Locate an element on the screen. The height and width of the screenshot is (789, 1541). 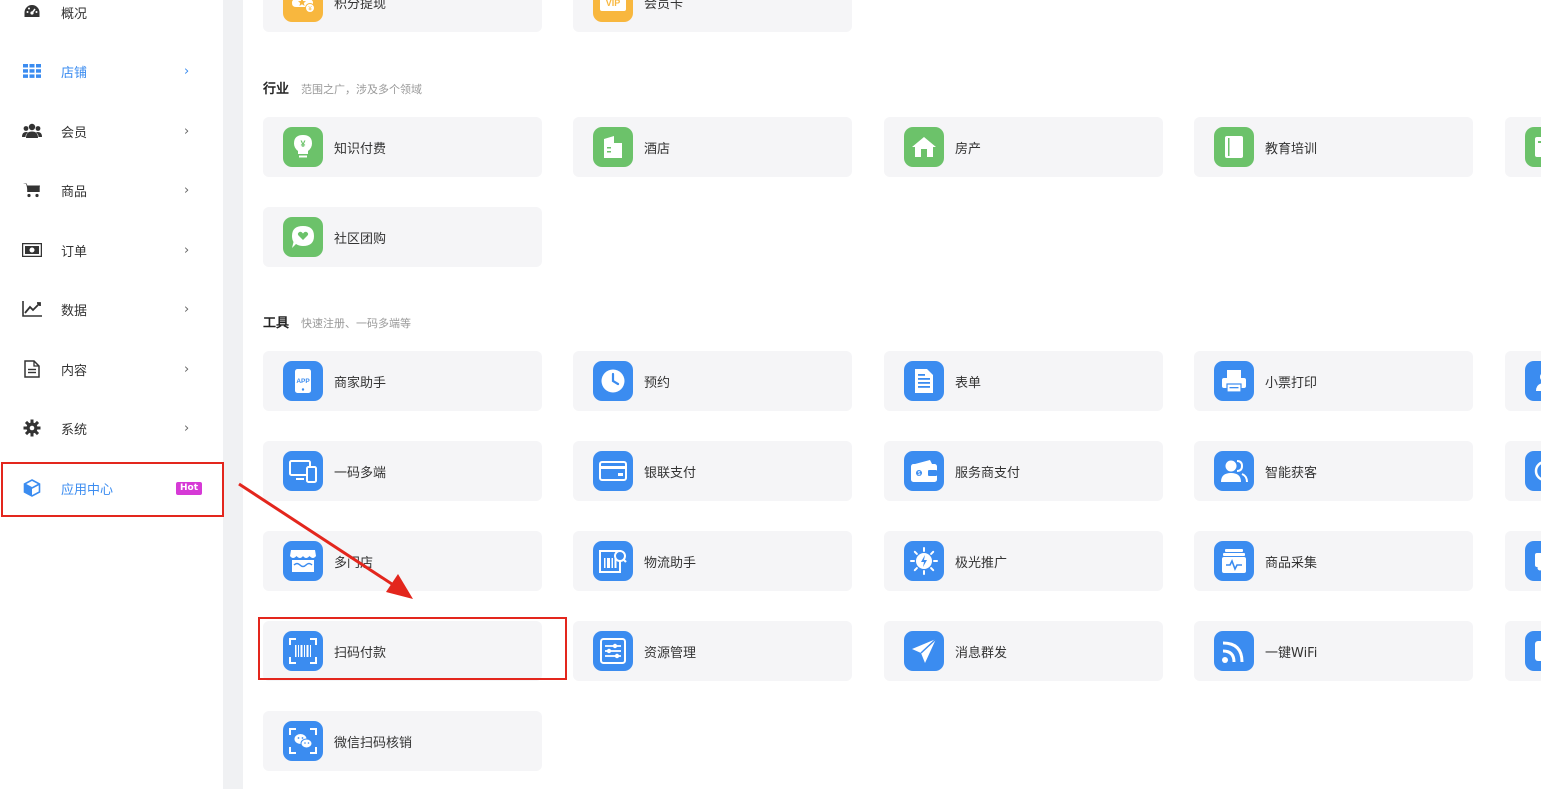
section-industry-header: 行业 范围之广，涉及多个领域 is located at coordinates (342, 87).